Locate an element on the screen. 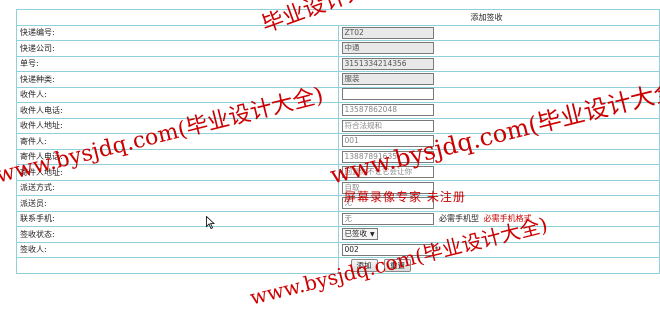  form-row-company: 快递公司: 中通 is located at coordinates (338, 48).